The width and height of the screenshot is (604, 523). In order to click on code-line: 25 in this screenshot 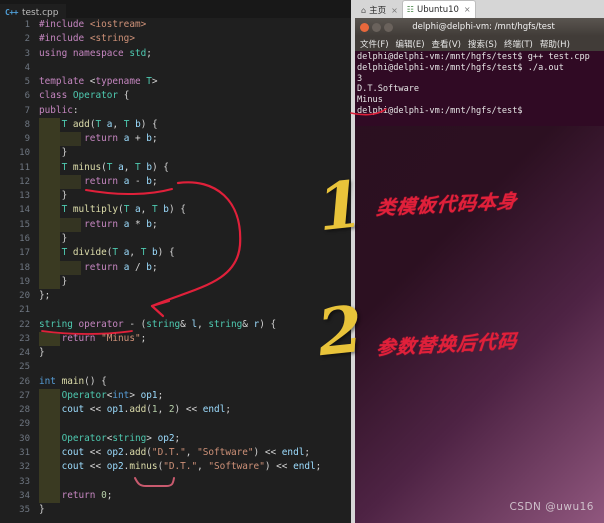, I will do `click(175, 367)`.